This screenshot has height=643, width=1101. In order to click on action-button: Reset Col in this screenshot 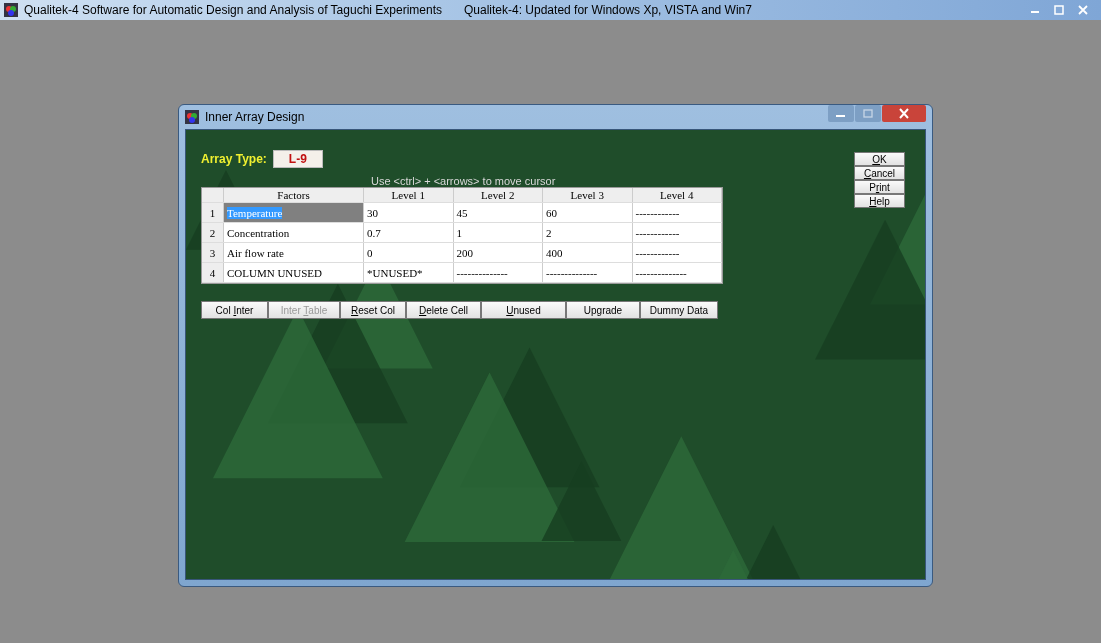, I will do `click(373, 310)`.